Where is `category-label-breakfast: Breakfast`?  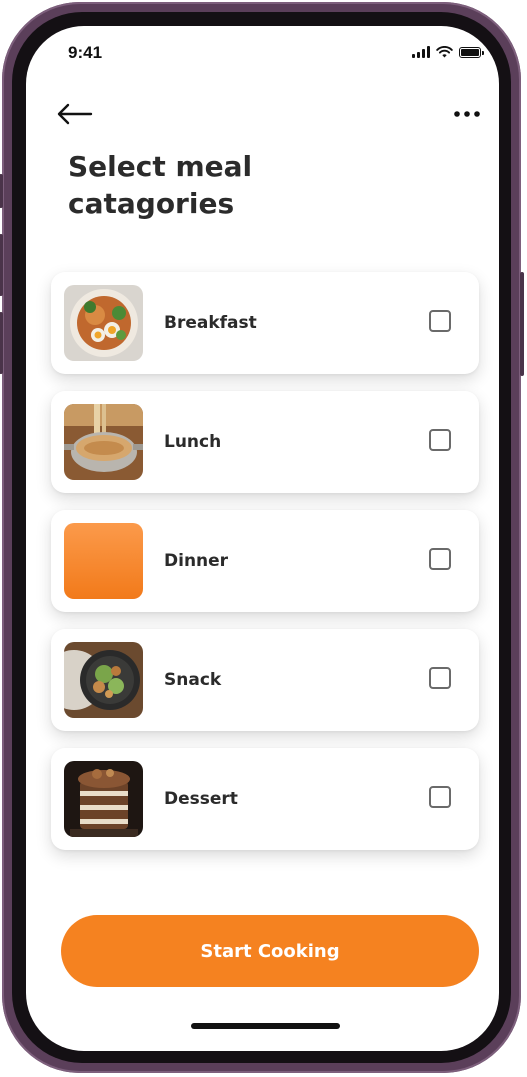
category-label-breakfast: Breakfast is located at coordinates (210, 323).